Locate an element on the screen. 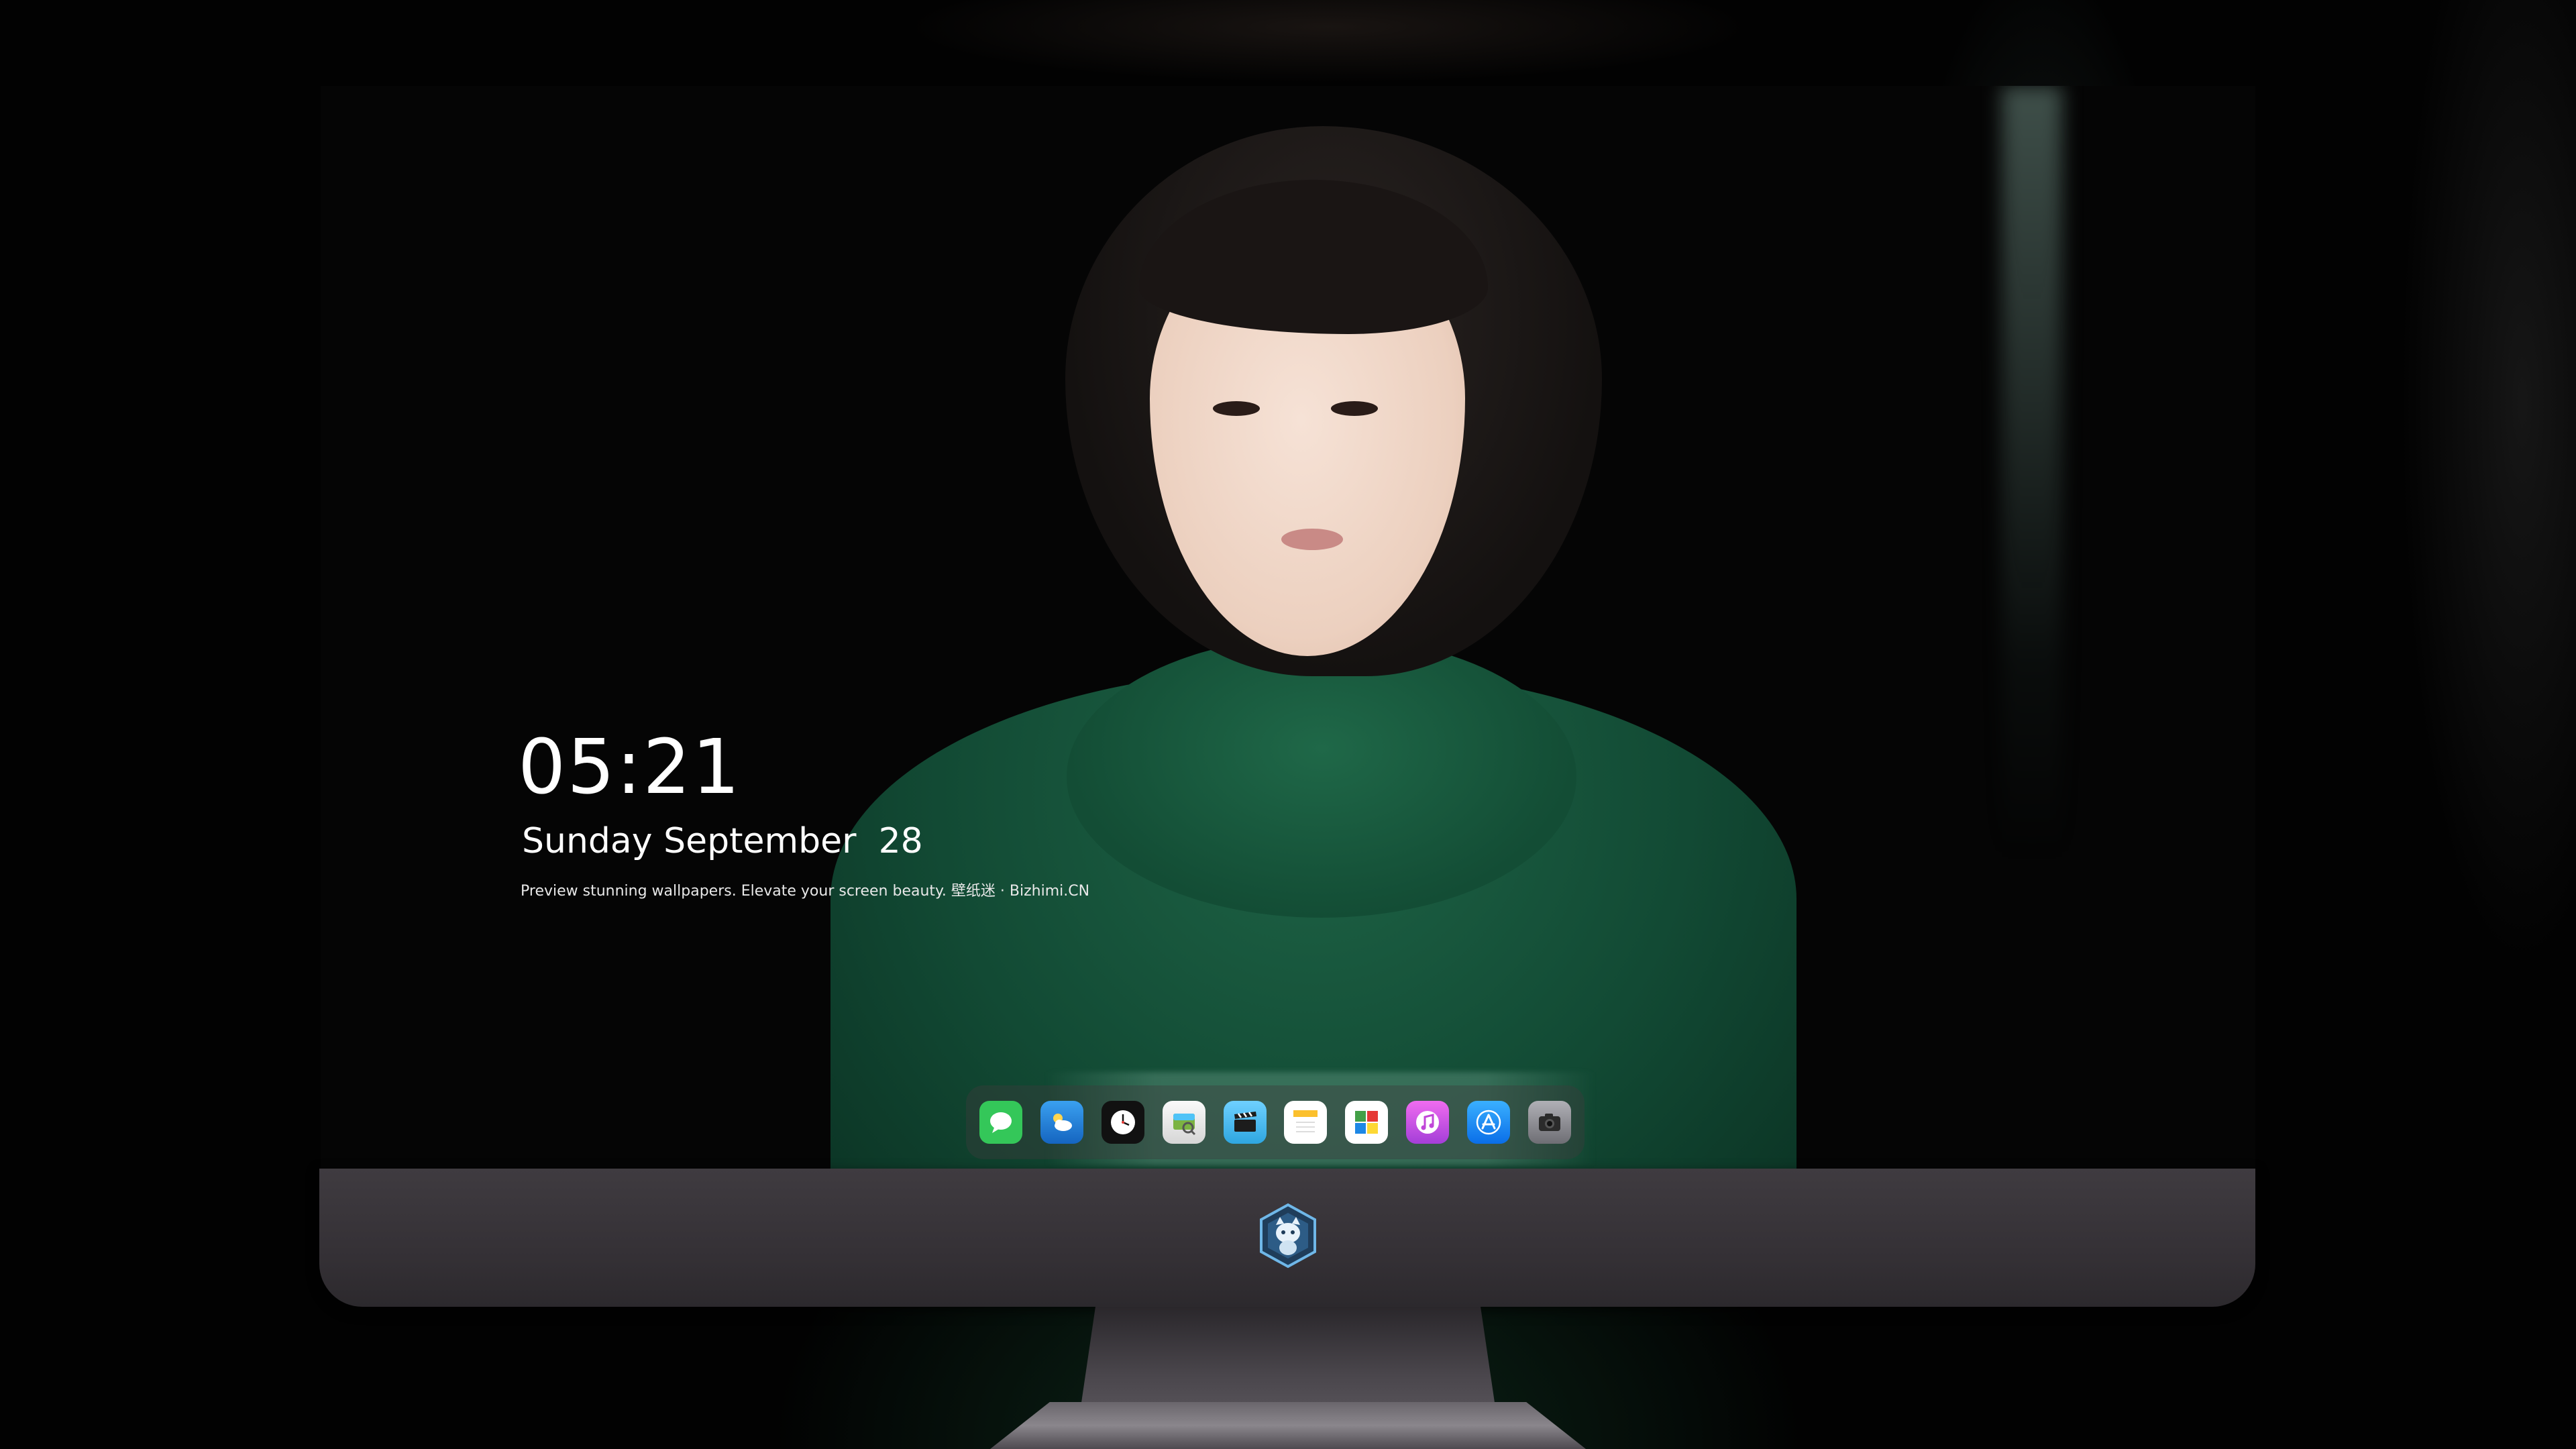 This screenshot has width=2576, height=1449. dock-app-music is located at coordinates (1428, 1122).